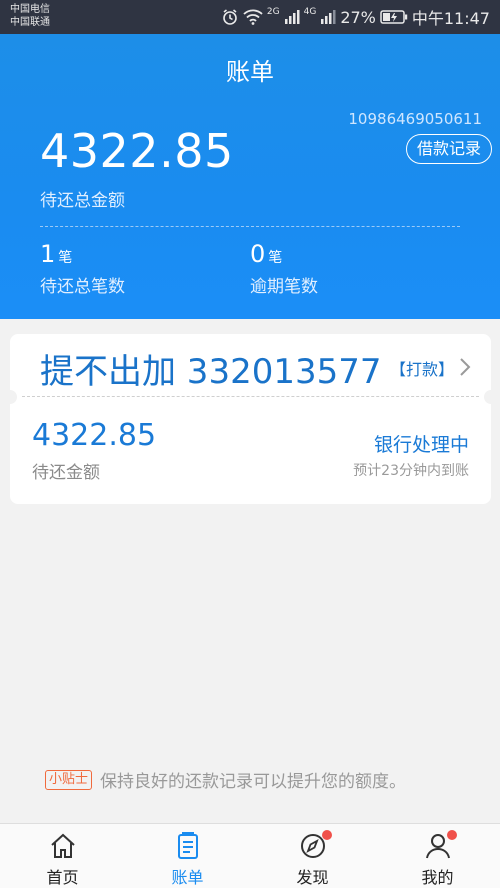 The width and height of the screenshot is (500, 888). What do you see at coordinates (450, 18) in the screenshot?
I see `clock: 中午11:47` at bounding box center [450, 18].